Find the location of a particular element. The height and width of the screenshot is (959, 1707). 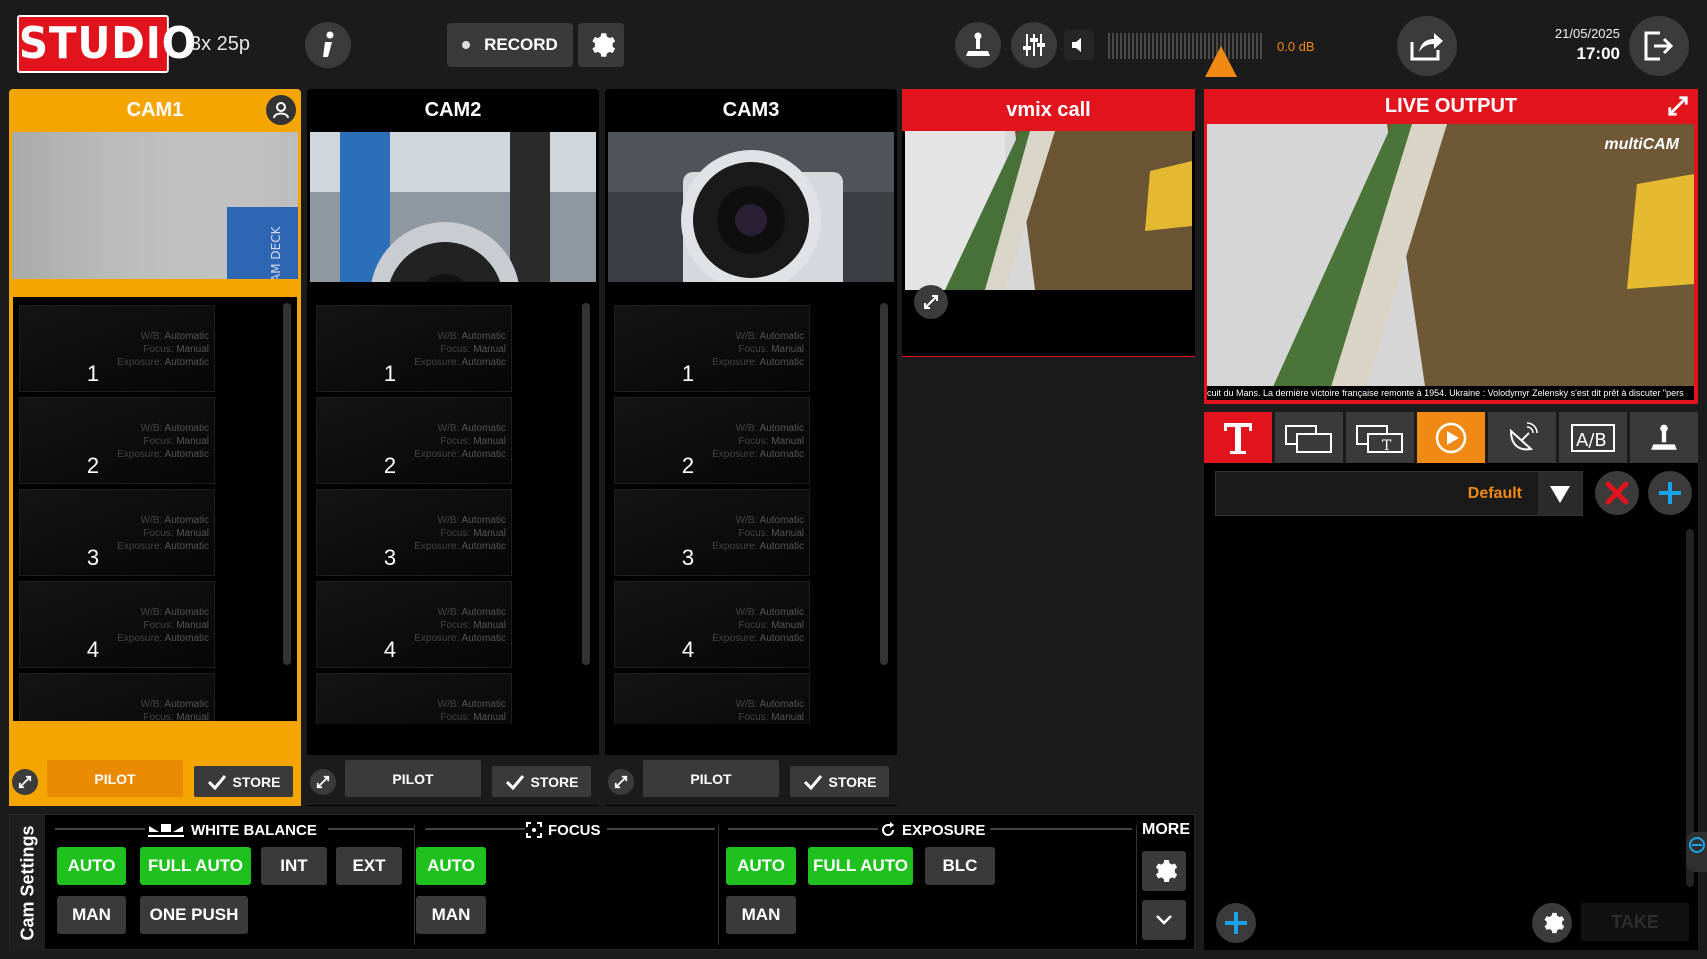

expand-icon is located at coordinates (931, 302).